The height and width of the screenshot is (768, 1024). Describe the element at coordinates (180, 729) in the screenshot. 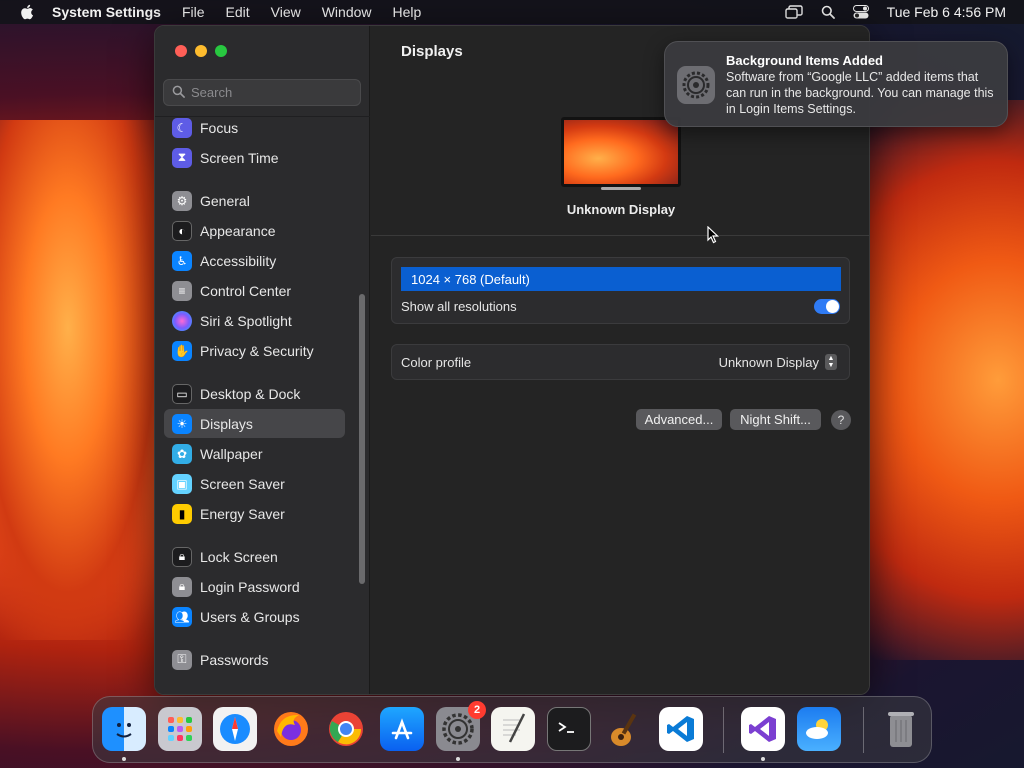

I see `launchpad-icon` at that location.